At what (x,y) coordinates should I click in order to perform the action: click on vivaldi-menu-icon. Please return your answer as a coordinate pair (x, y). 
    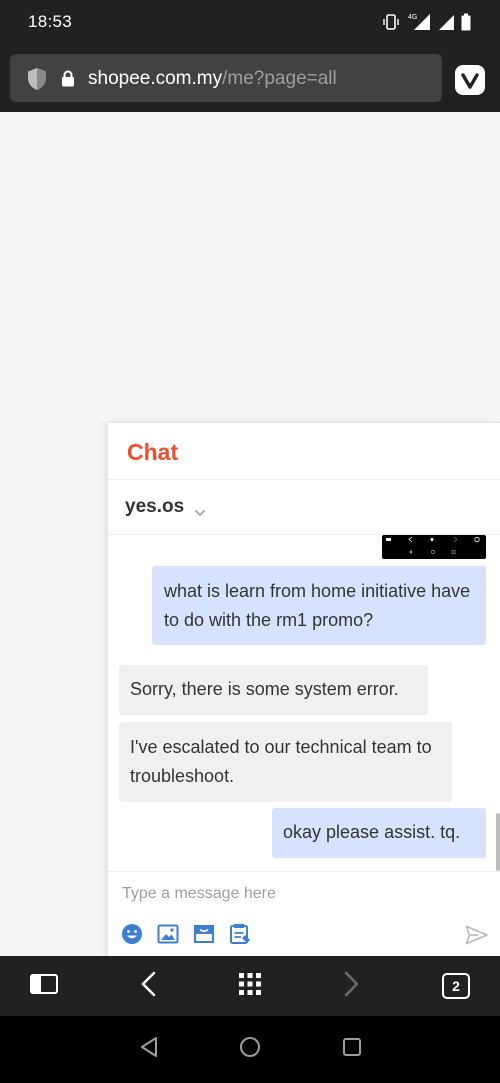
    Looking at the image, I should click on (470, 80).